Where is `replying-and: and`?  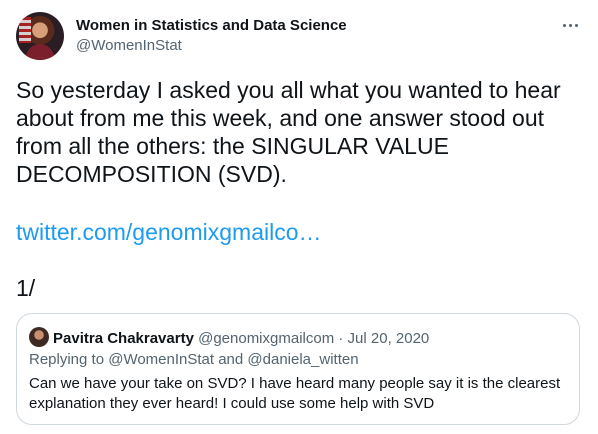 replying-and: and is located at coordinates (231, 359).